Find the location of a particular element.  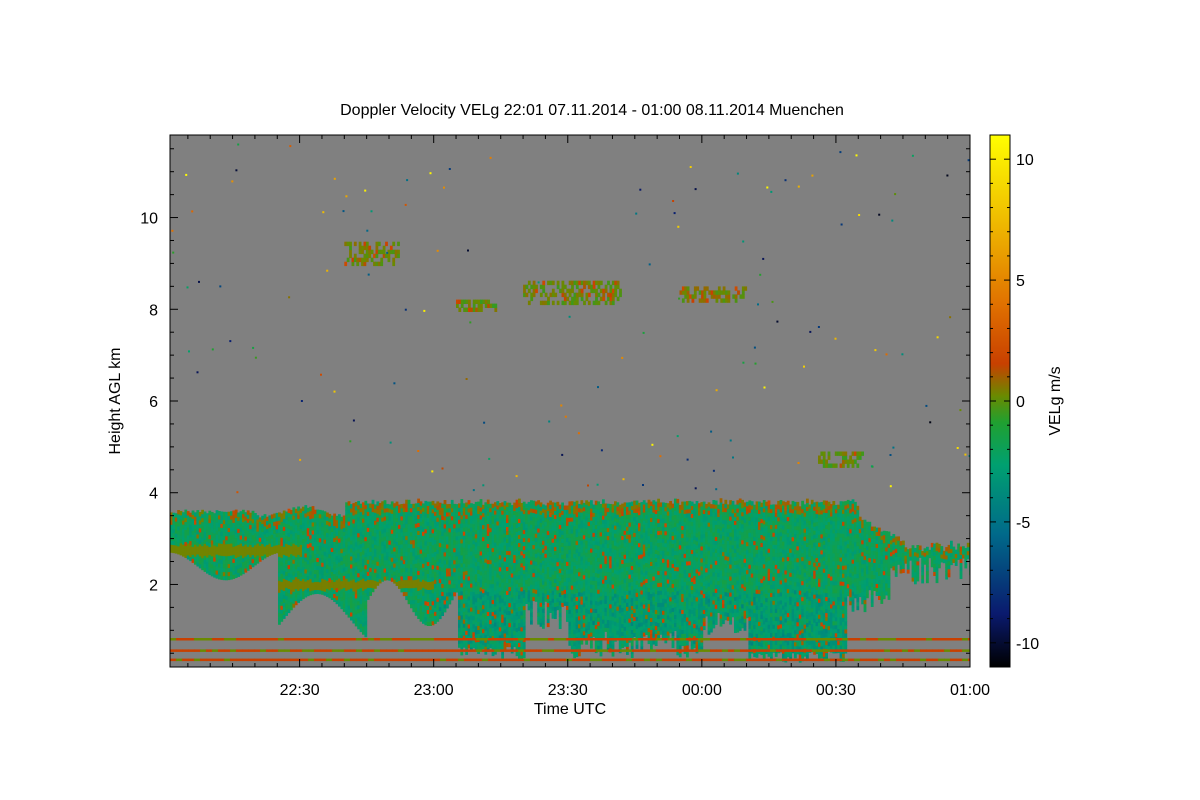

y-tick-label: 6 is located at coordinates (153, 402).